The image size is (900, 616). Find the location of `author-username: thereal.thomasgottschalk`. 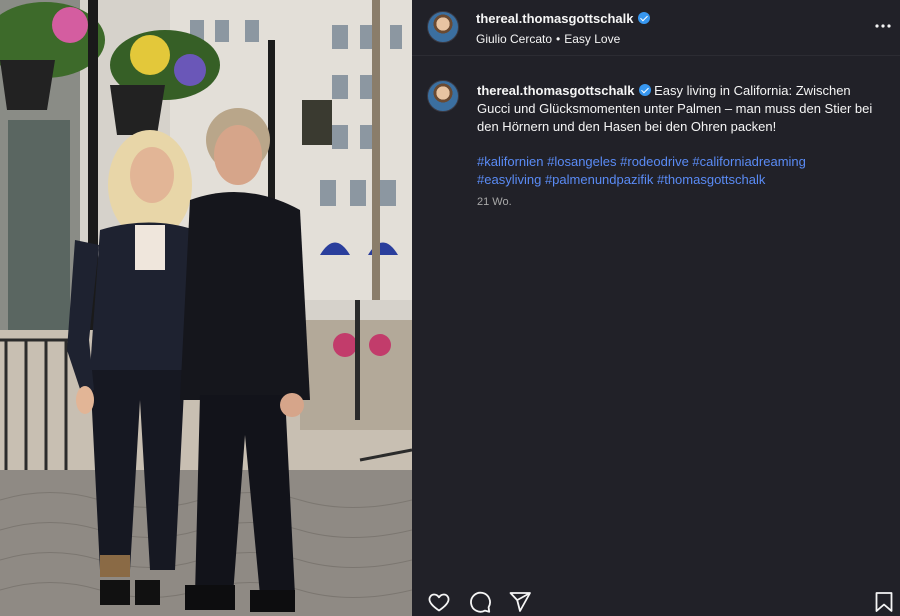

author-username: thereal.thomasgottschalk is located at coordinates (563, 18).